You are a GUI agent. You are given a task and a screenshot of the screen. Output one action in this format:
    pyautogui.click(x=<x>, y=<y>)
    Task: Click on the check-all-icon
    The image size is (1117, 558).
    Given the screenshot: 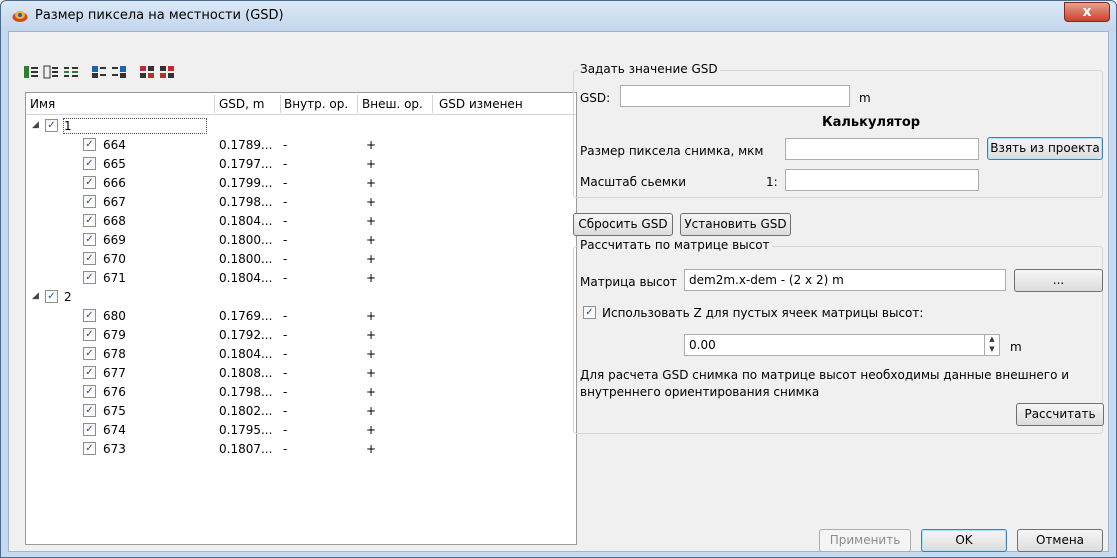 What is the action you would take?
    pyautogui.click(x=99, y=72)
    